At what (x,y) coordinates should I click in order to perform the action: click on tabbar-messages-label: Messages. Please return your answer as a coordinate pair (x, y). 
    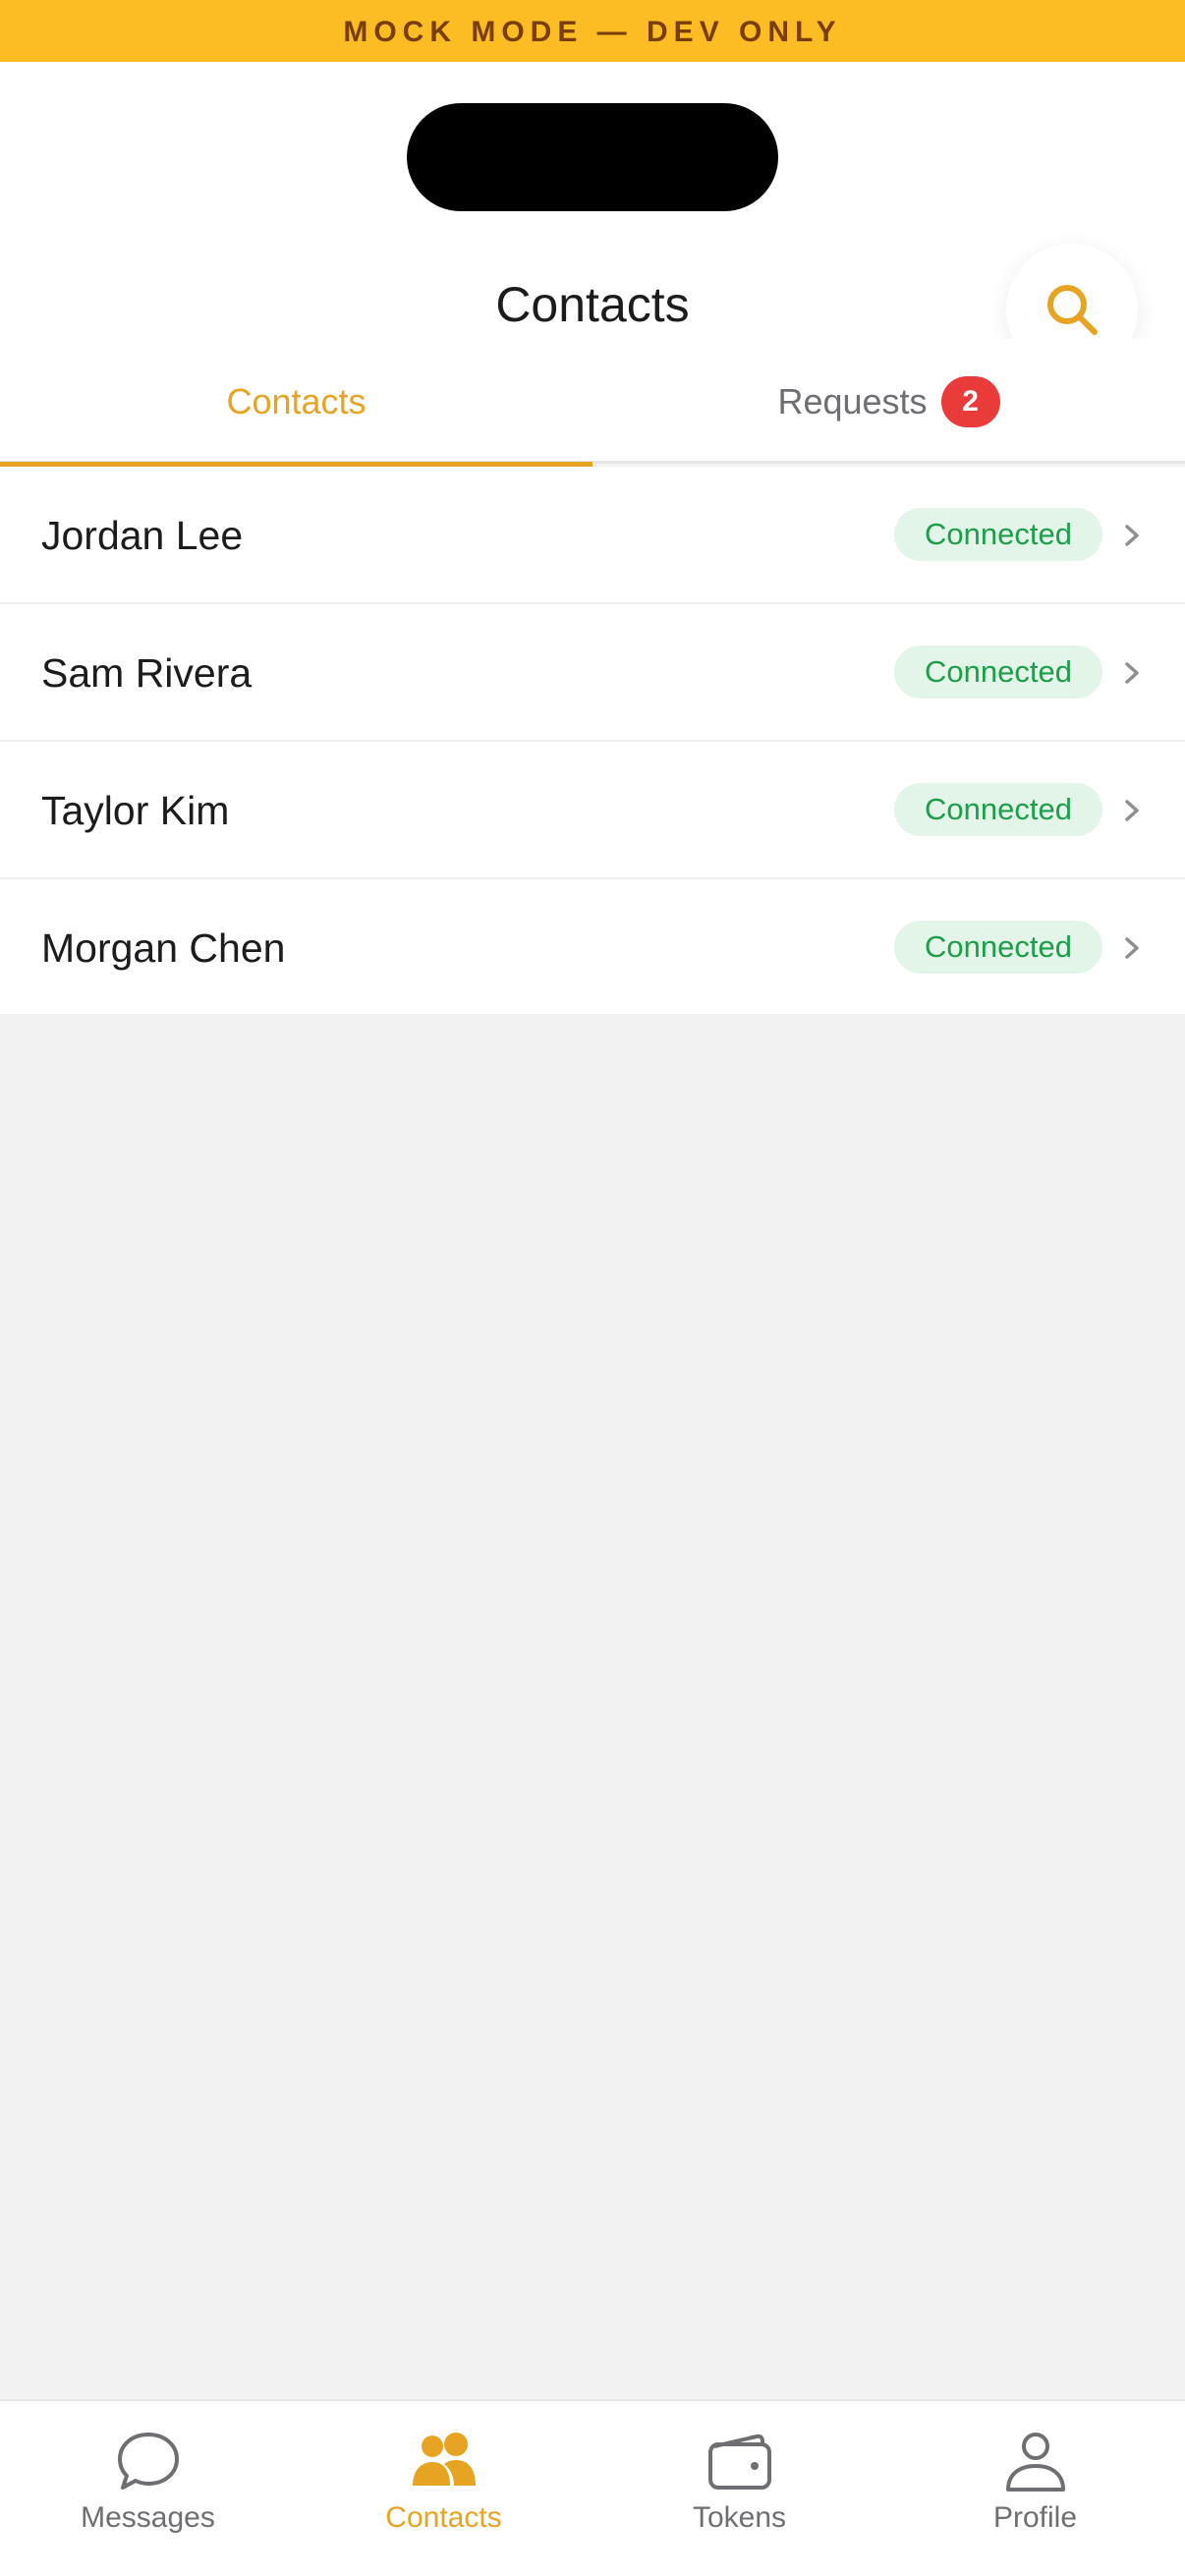
    Looking at the image, I should click on (148, 2517).